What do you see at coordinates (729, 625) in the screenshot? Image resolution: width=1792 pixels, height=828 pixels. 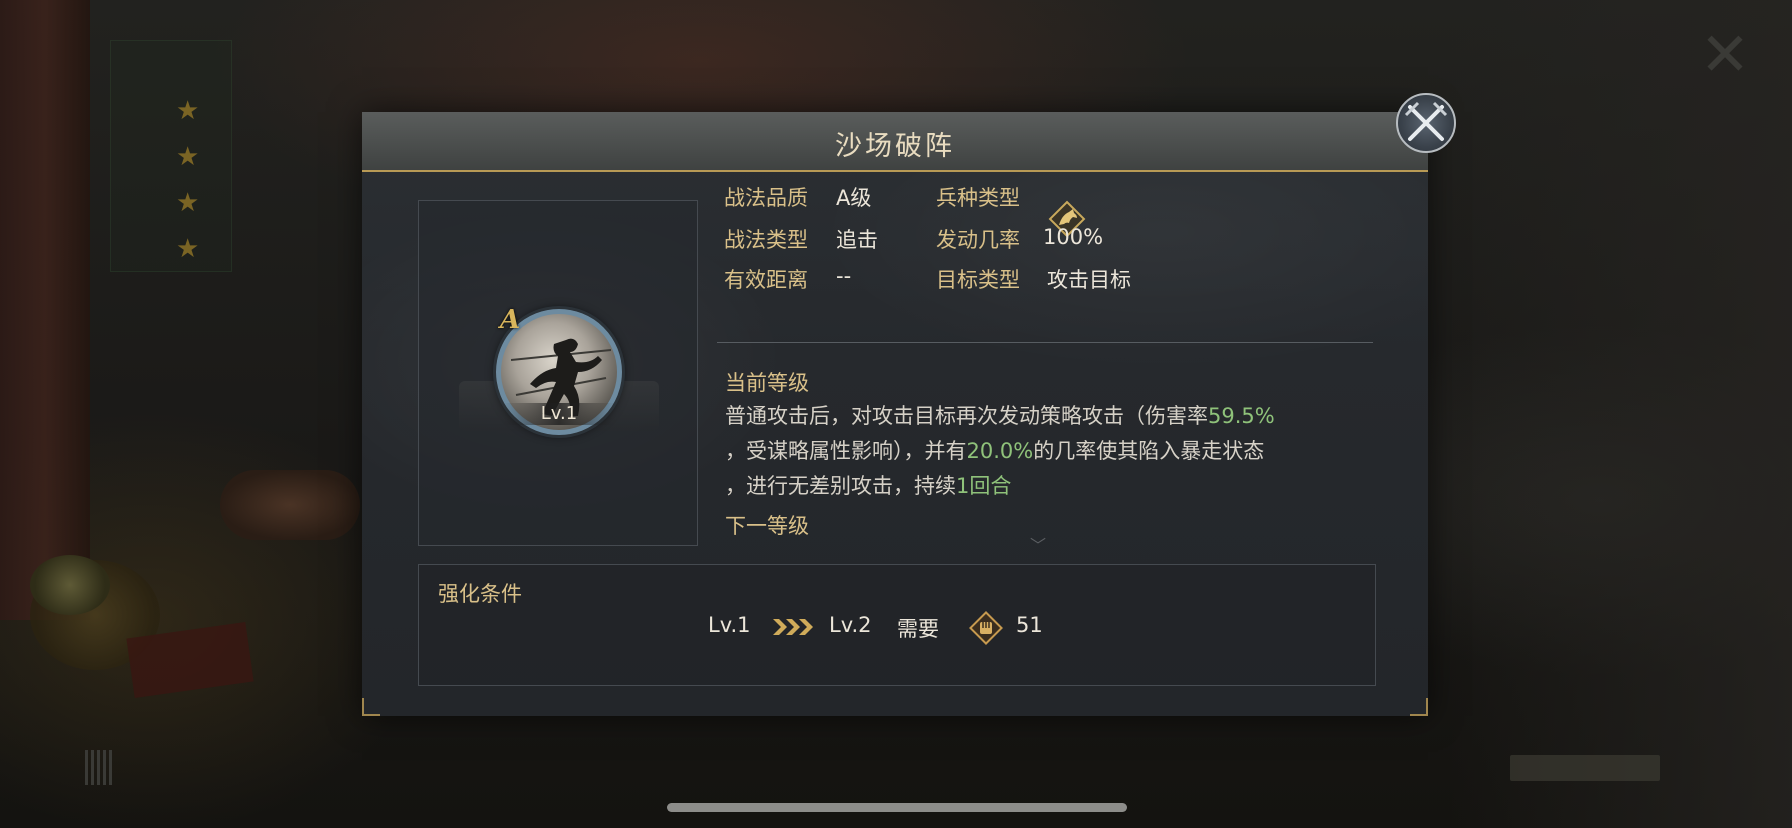 I see `from-level: Lv.1` at bounding box center [729, 625].